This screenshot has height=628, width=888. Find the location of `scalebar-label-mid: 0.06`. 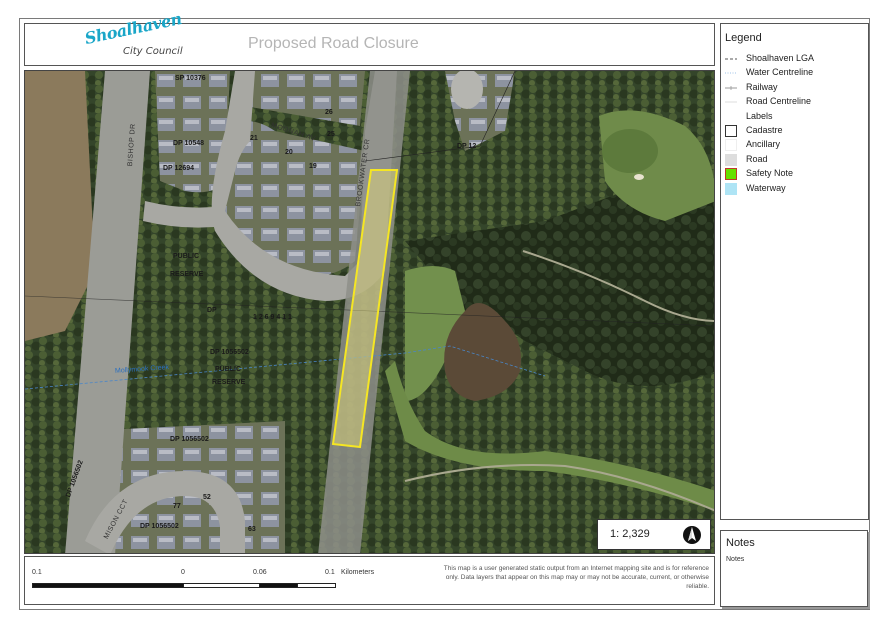

scalebar-label-mid: 0.06 is located at coordinates (260, 572).